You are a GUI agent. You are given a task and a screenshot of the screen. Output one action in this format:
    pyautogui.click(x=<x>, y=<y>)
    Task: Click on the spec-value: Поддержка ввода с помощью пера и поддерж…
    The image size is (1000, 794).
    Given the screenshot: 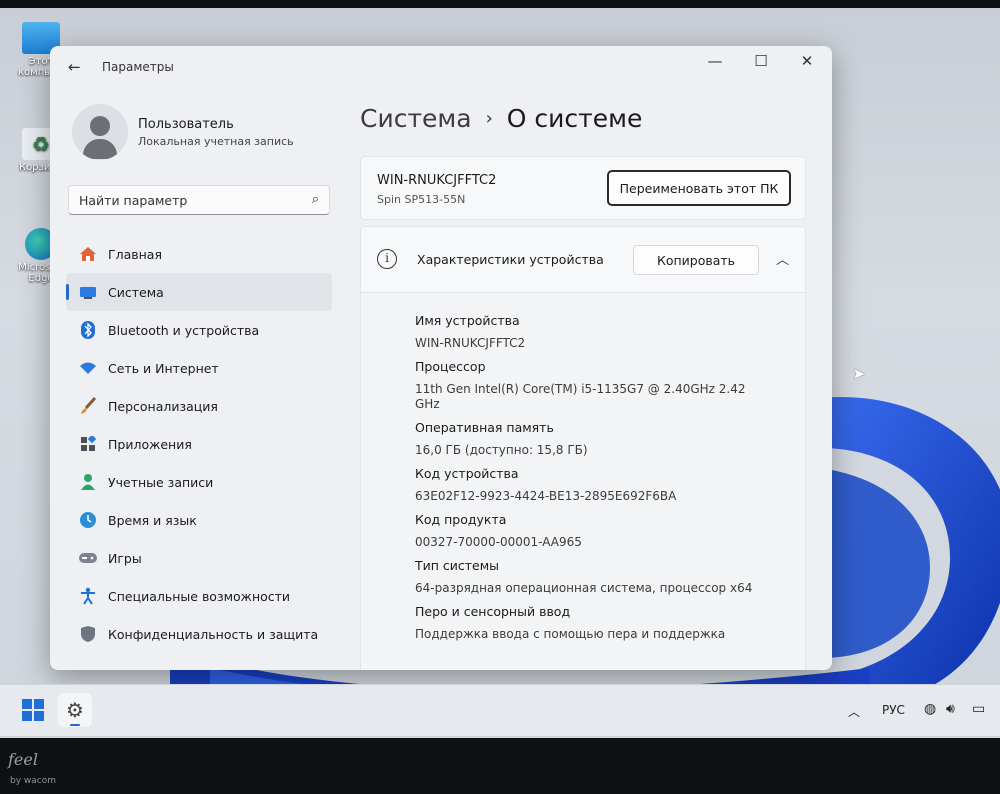 What is the action you would take?
    pyautogui.click(x=570, y=634)
    